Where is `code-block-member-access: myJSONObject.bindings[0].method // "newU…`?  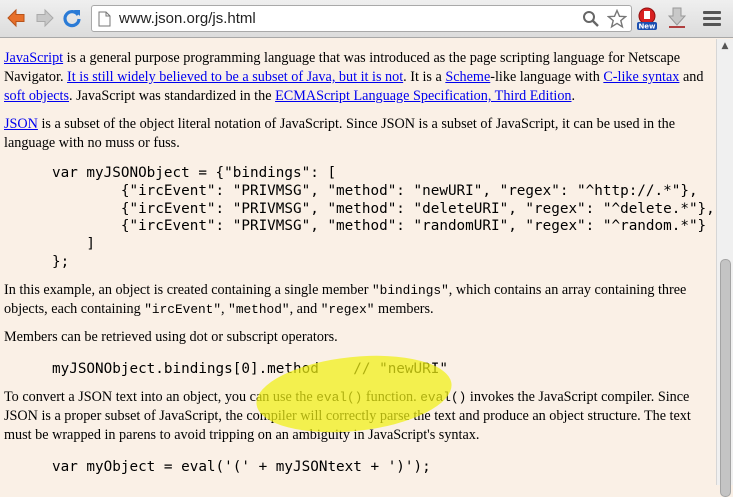
code-block-member-access: myJSONObject.bindings[0].method // "newU… is located at coordinates (250, 368).